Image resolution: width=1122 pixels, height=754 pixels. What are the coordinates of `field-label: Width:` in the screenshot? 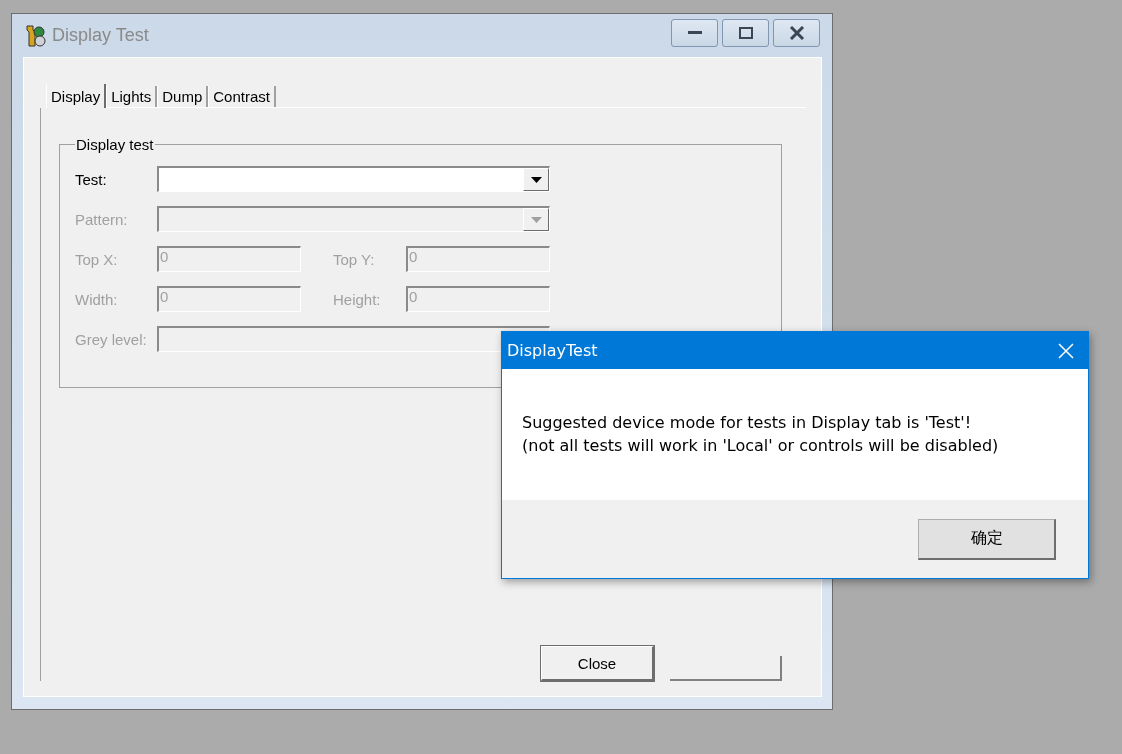 It's located at (97, 299).